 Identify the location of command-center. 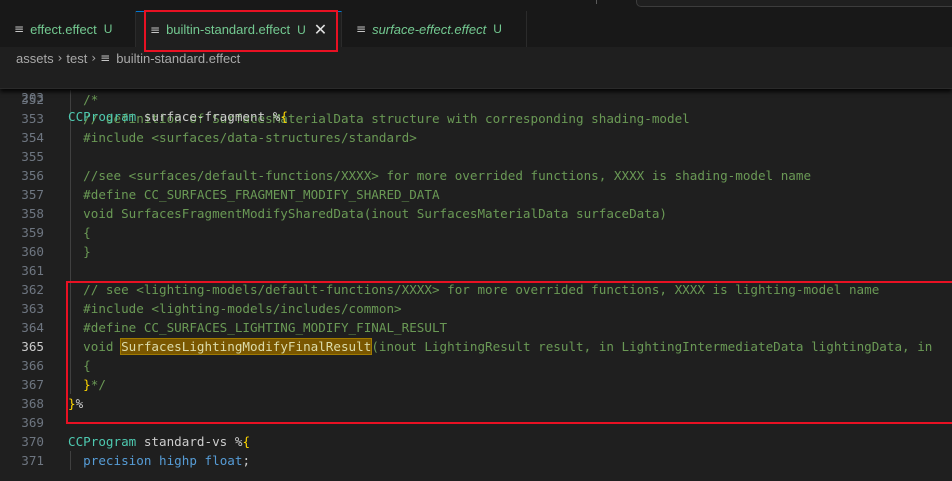
(794, 3).